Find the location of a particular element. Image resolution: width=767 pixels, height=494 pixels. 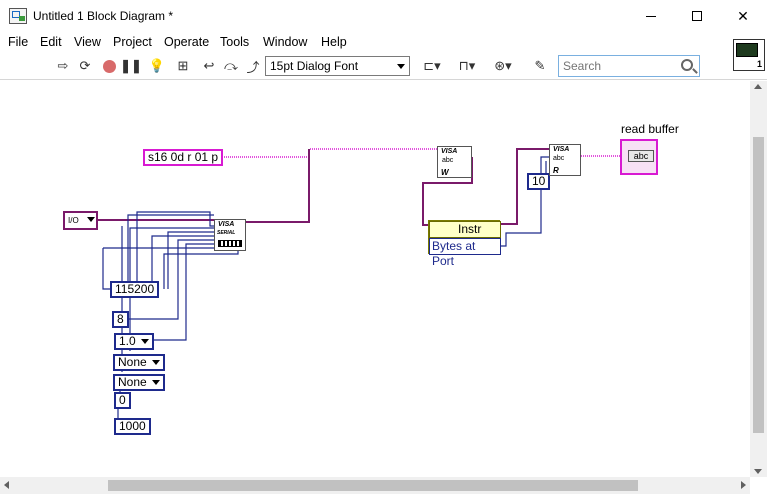

horizontal-scrollbar is located at coordinates (375, 485).